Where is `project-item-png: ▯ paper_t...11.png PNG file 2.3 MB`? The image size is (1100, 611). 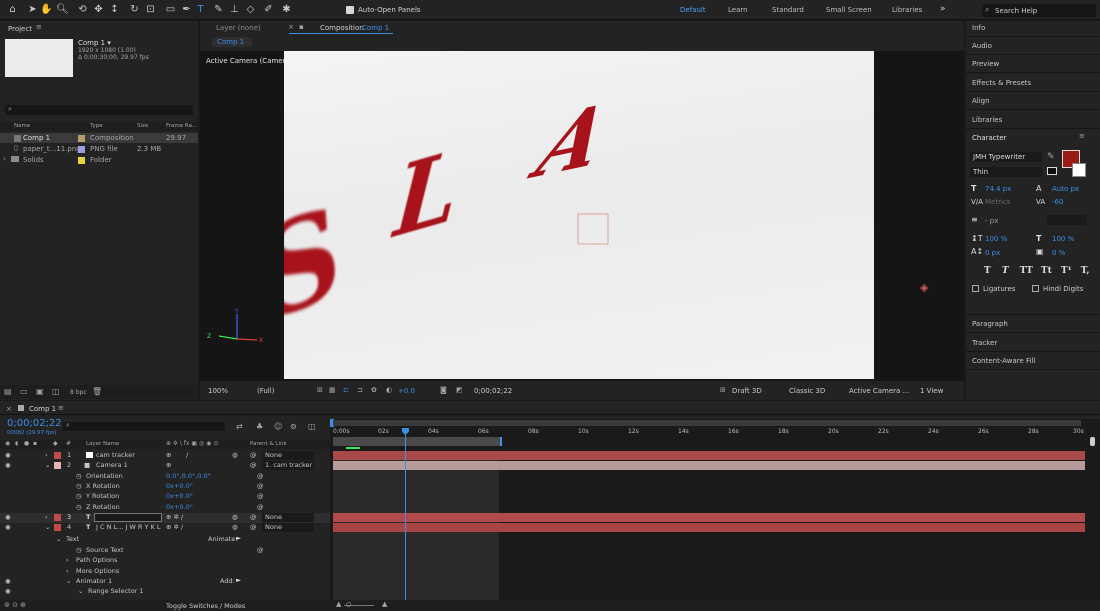
project-item-png: ▯ paper_t...11.png PNG file 2.3 MB is located at coordinates (99, 149).